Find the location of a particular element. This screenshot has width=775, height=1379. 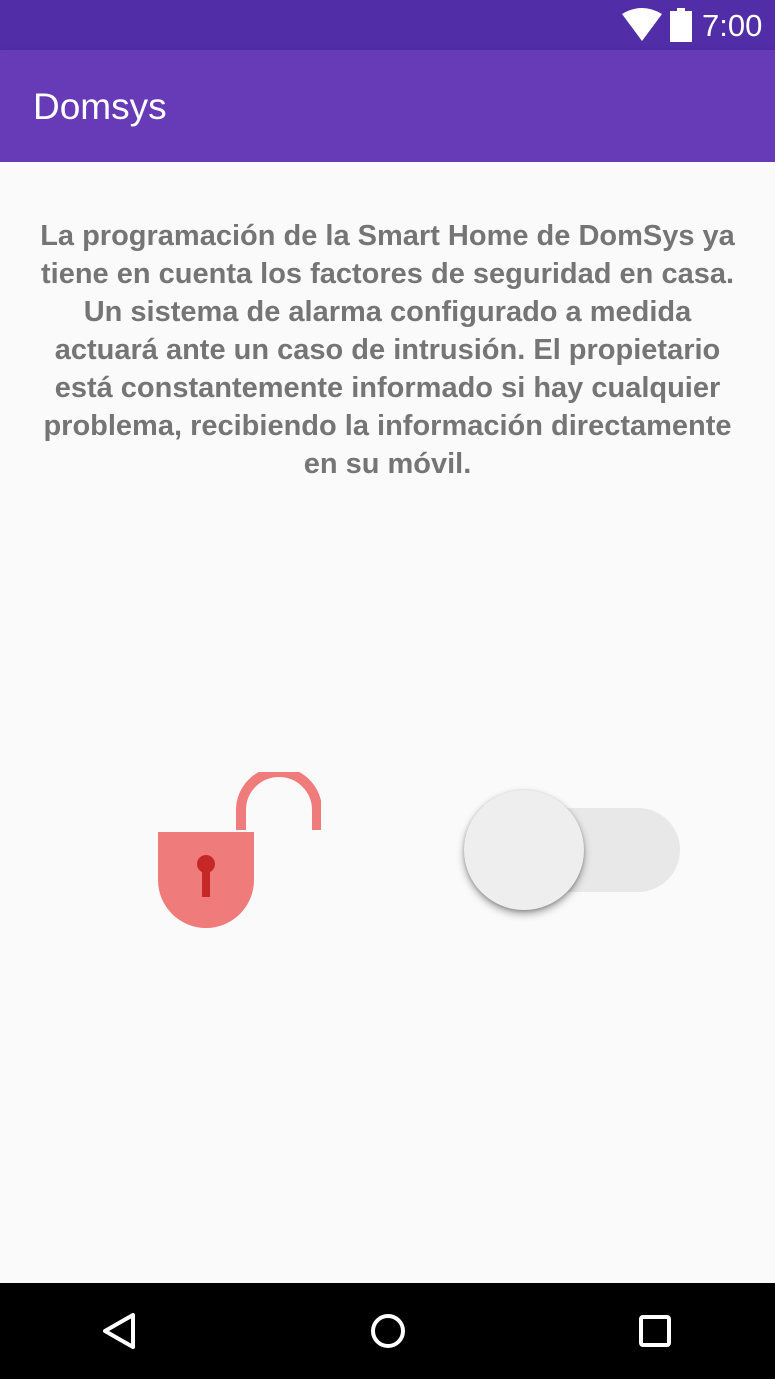

navigation-bar is located at coordinates (387, 1331).